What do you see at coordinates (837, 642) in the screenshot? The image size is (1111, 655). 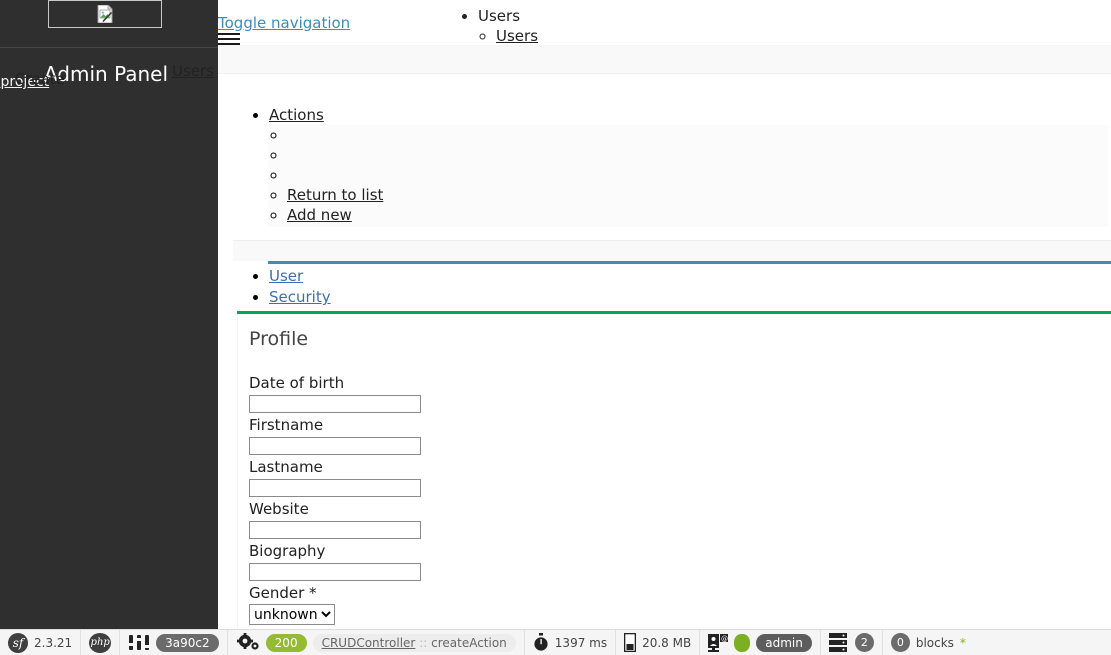 I see `database-icon` at bounding box center [837, 642].